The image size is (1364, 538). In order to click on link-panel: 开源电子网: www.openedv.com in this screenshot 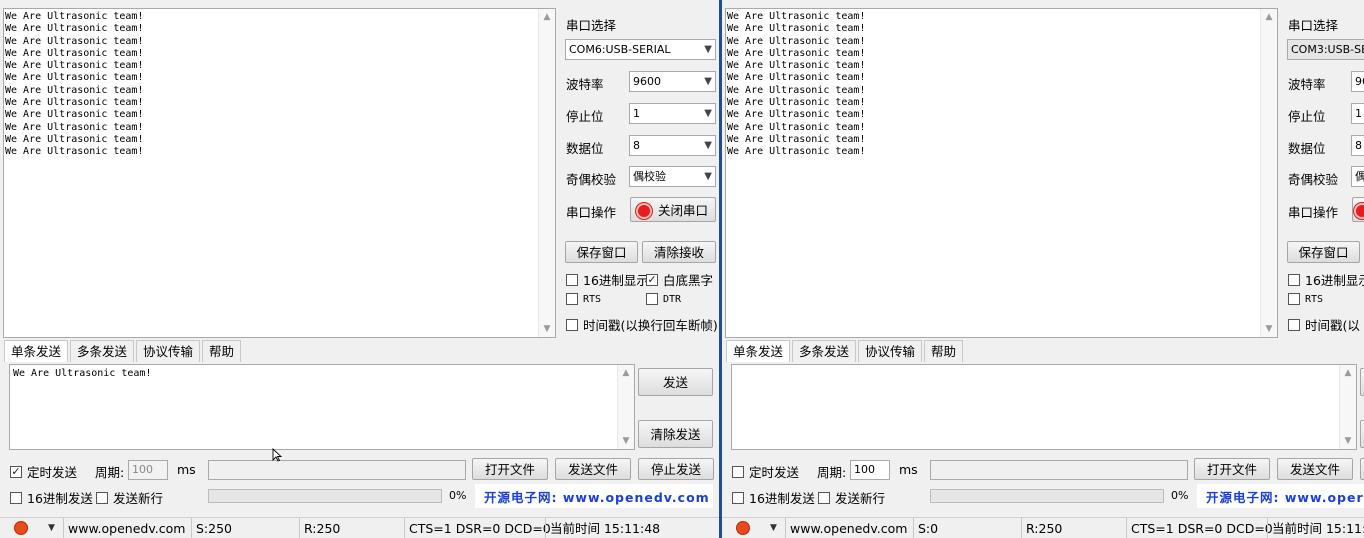, I will do `click(594, 496)`.